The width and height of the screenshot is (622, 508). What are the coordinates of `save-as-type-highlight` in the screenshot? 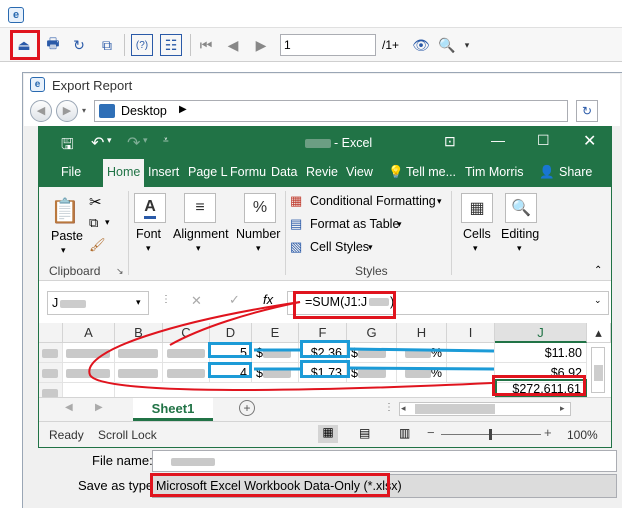 It's located at (270, 485).